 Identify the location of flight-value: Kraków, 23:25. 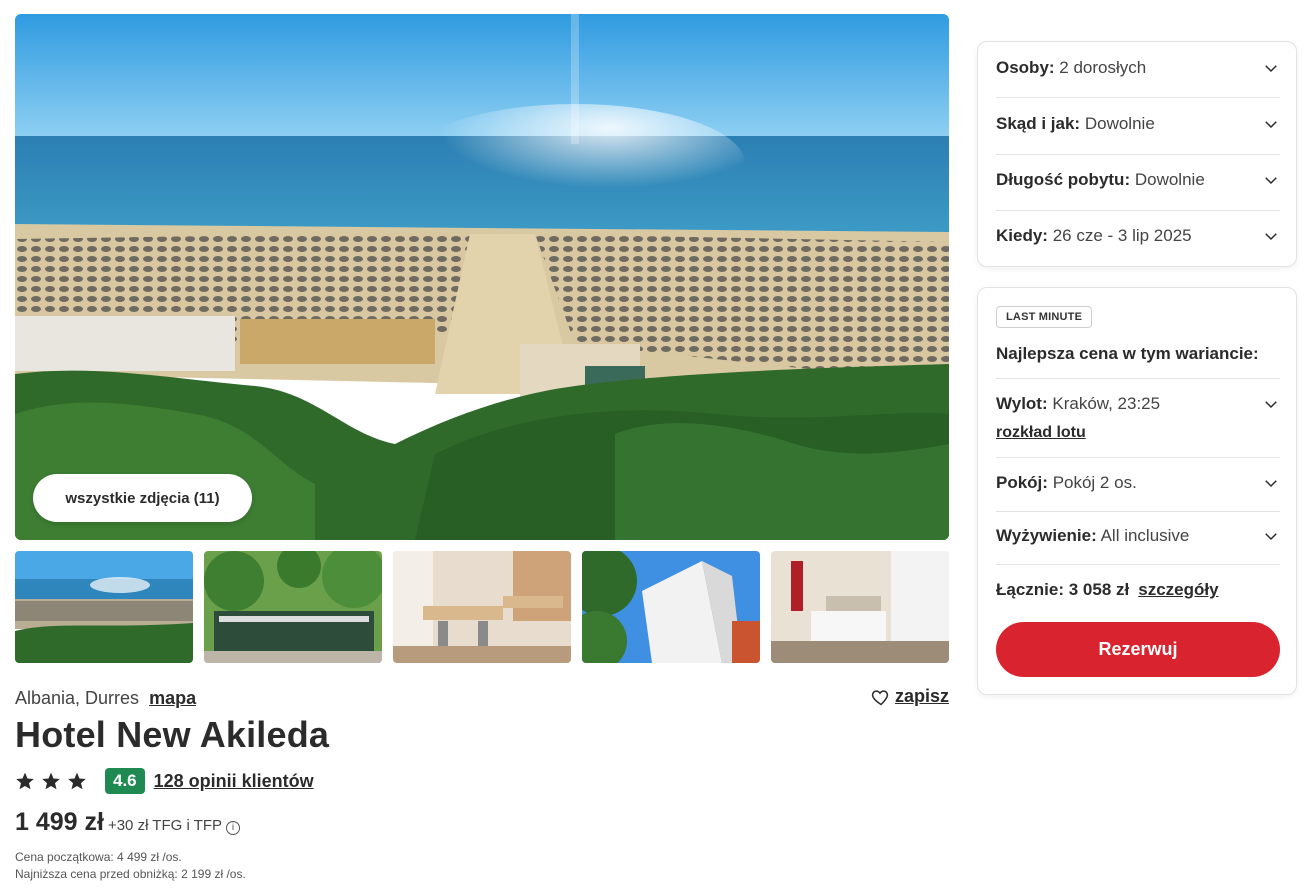
(1106, 403).